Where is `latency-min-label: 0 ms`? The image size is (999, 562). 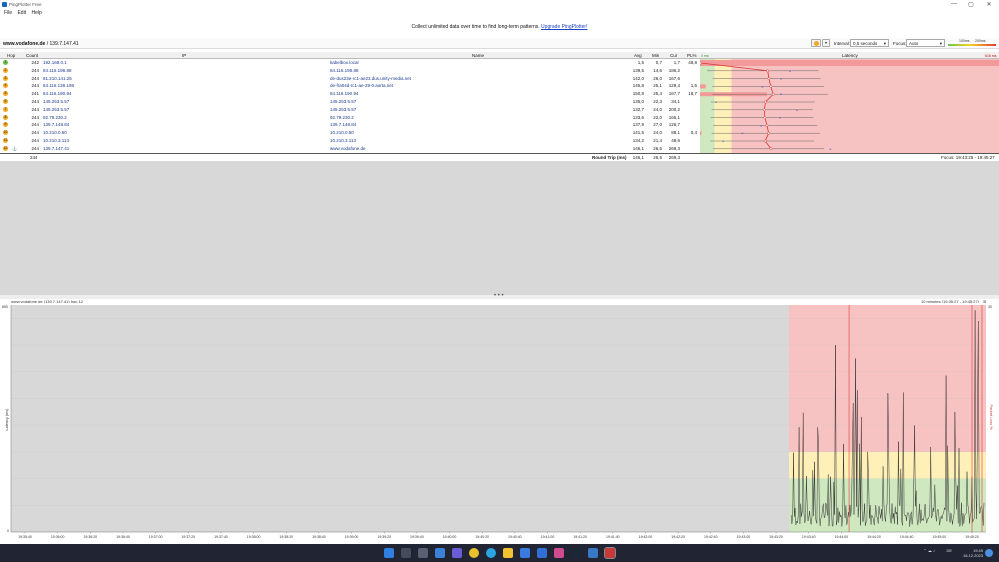
latency-min-label: 0 ms is located at coordinates (705, 56).